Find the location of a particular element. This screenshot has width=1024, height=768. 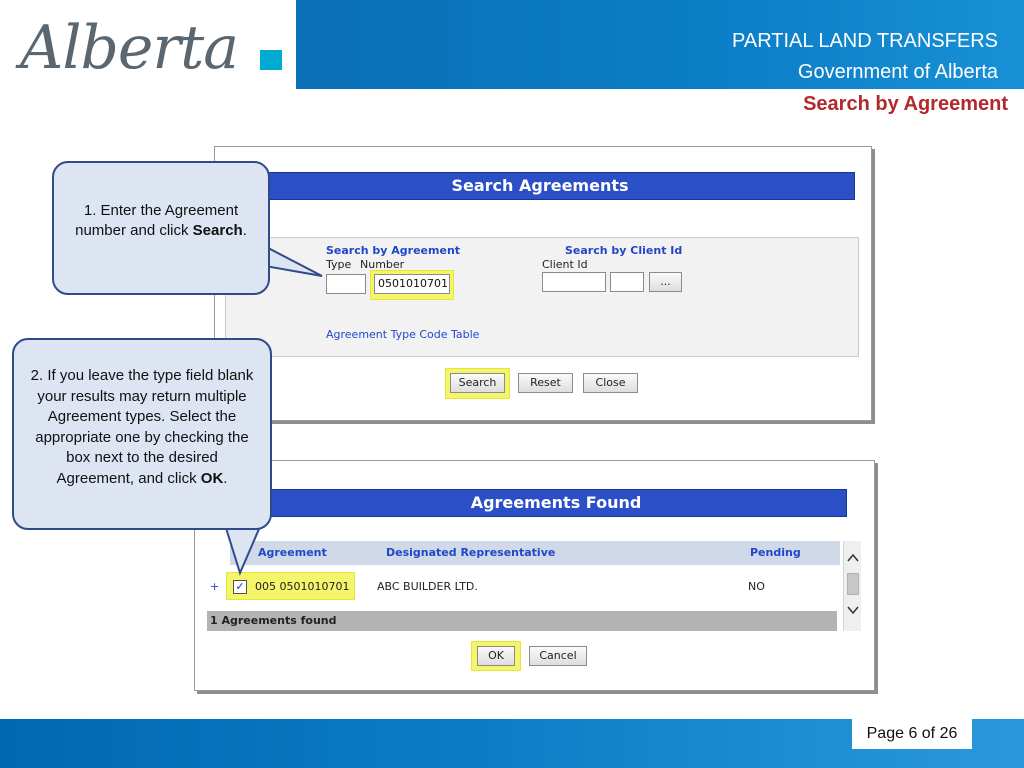

agreements-found-title: Agreements Found is located at coordinates (556, 503).